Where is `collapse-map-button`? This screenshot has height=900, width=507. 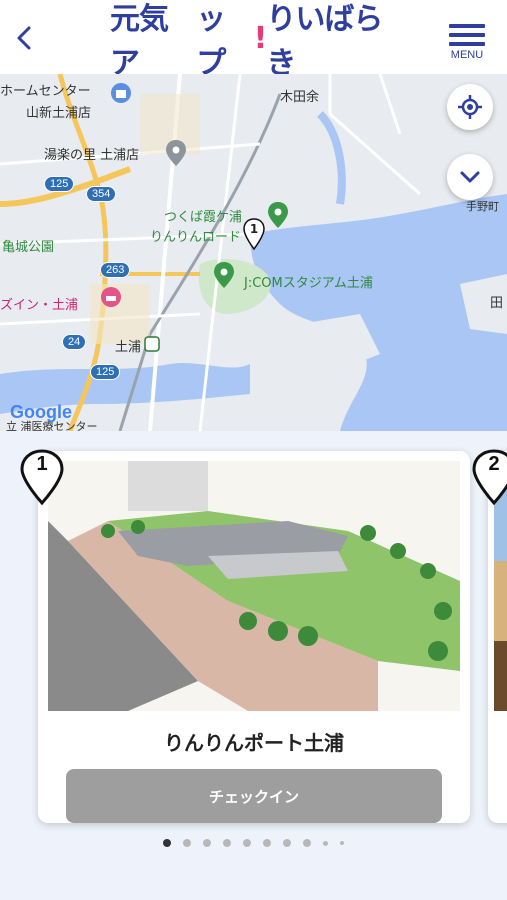 collapse-map-button is located at coordinates (470, 177).